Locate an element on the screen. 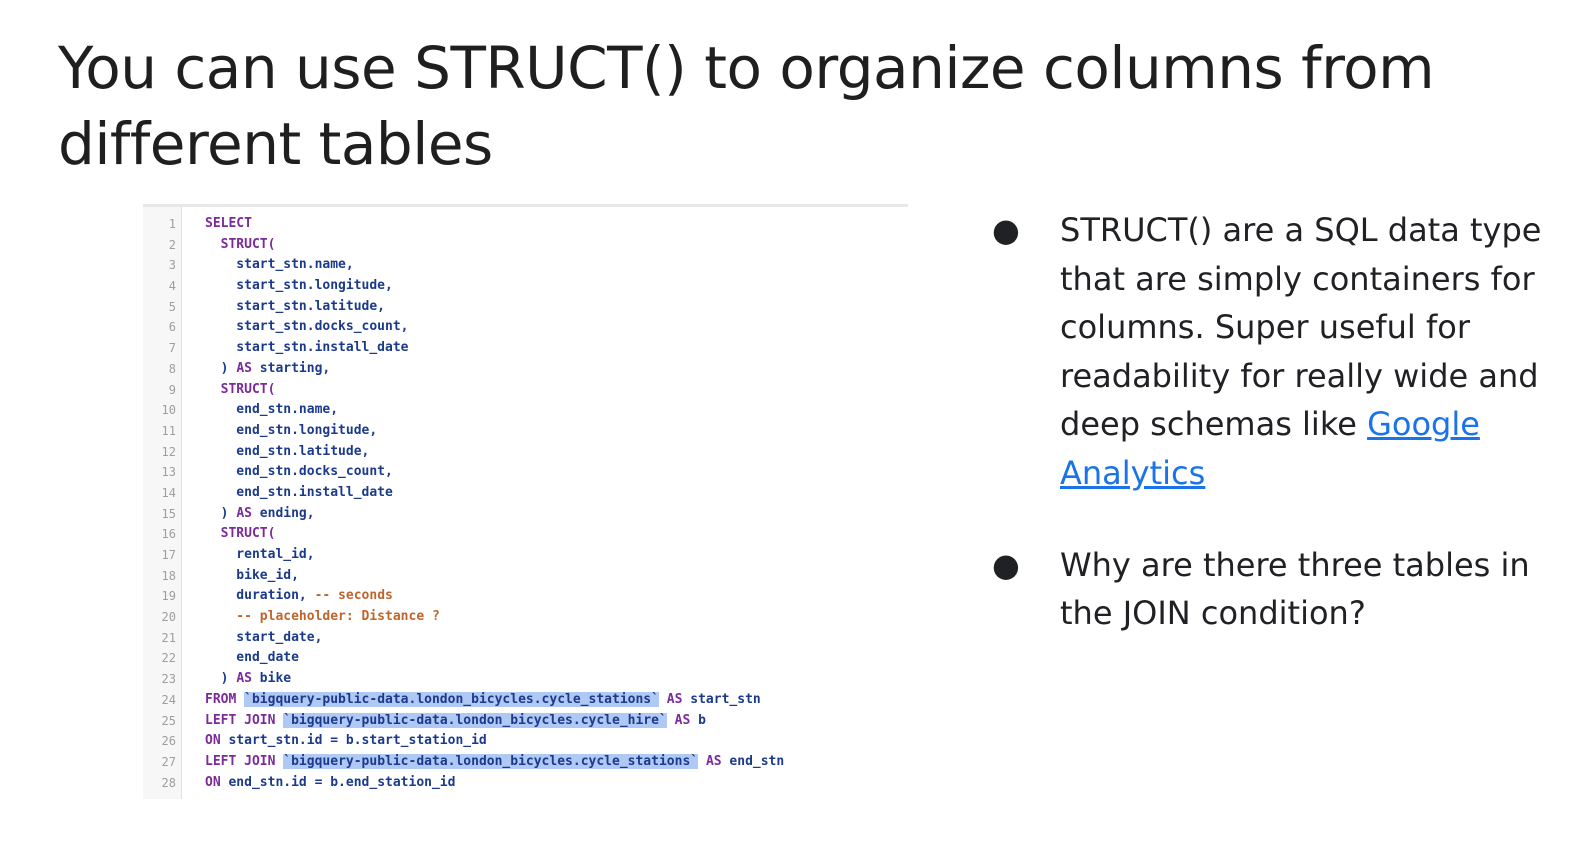  code-text: end_stn.docks_count, is located at coordinates (299, 472).